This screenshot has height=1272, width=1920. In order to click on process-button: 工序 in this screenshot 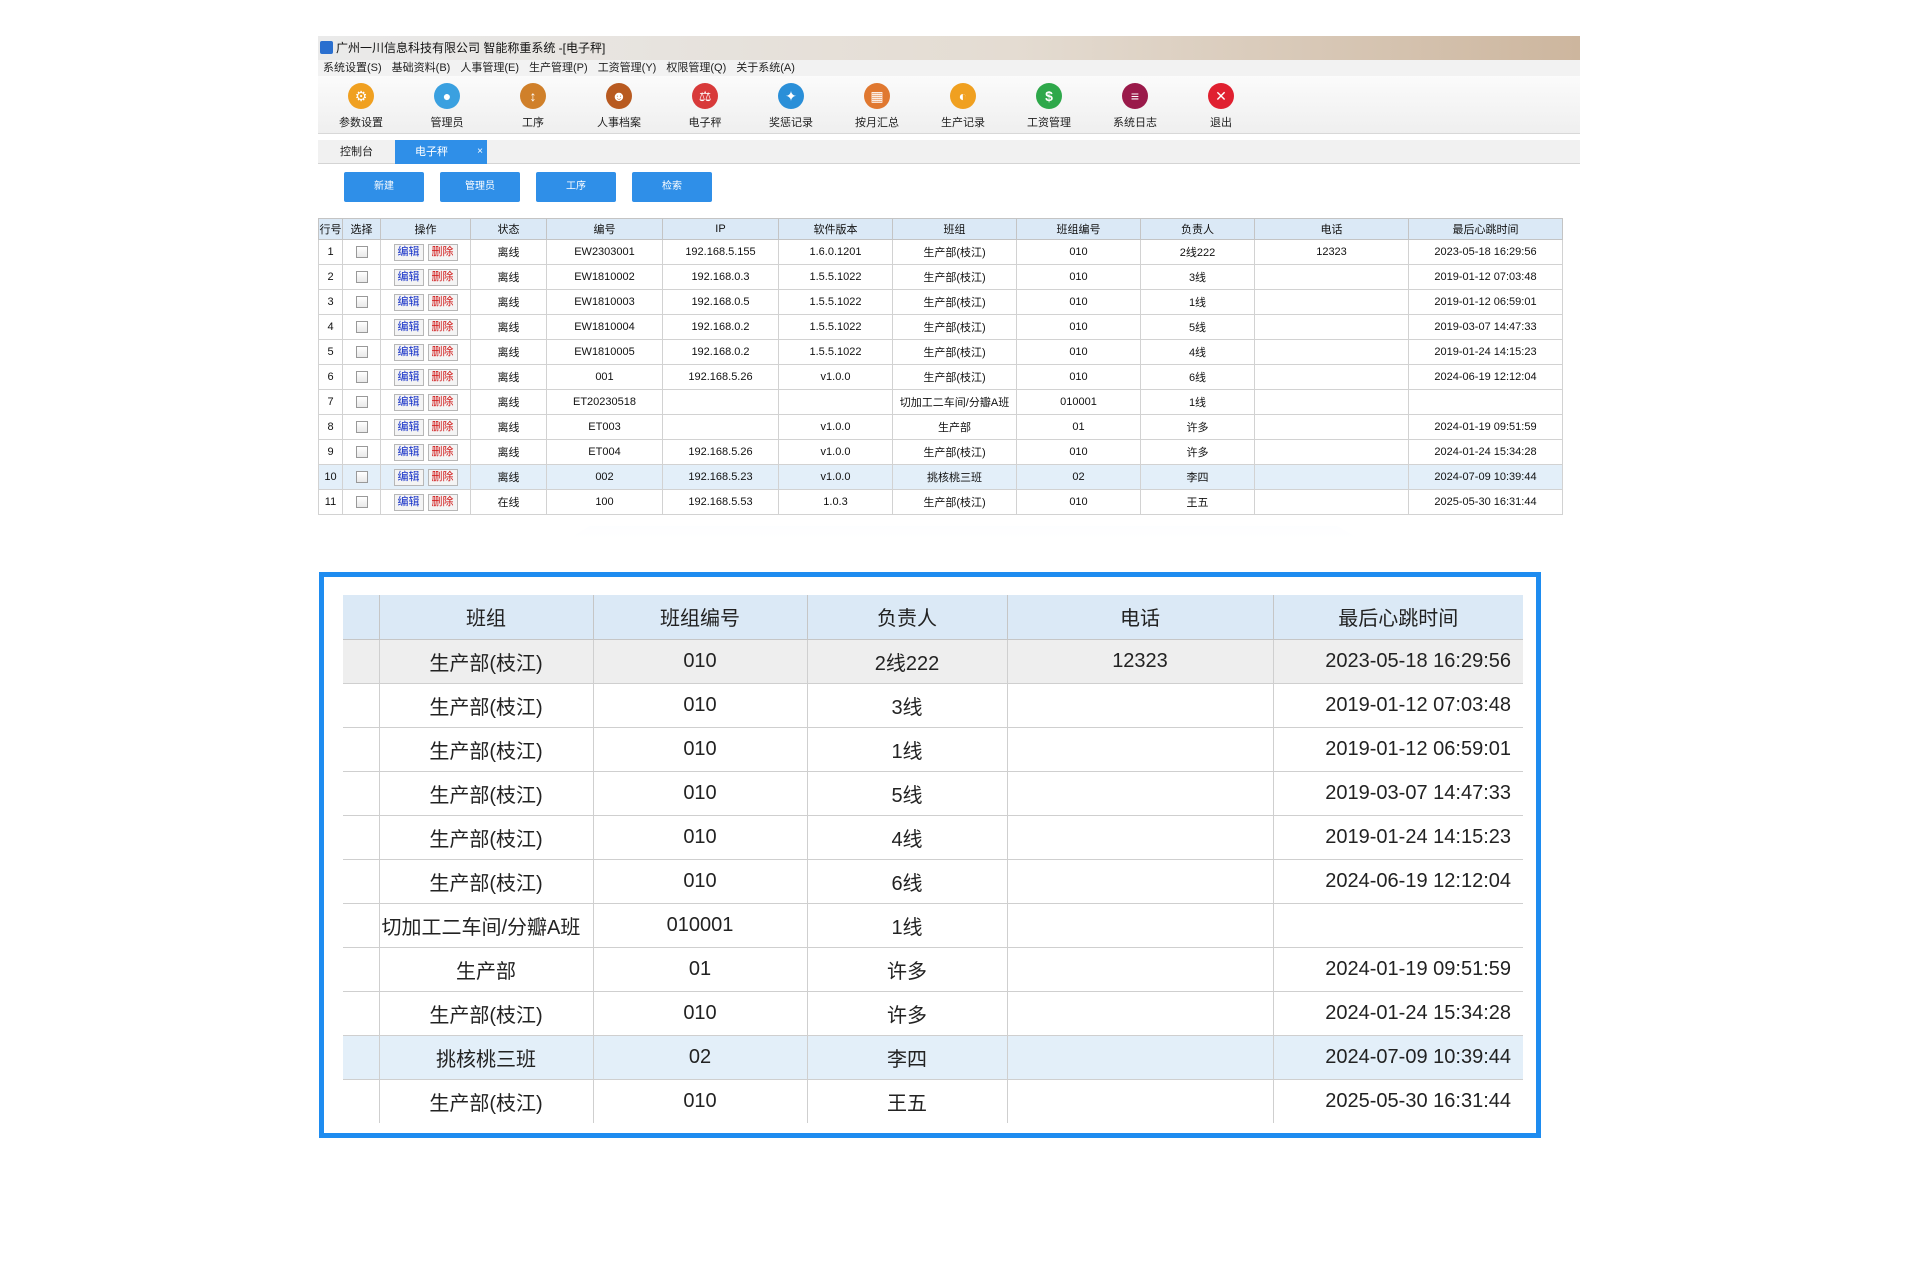, I will do `click(576, 187)`.